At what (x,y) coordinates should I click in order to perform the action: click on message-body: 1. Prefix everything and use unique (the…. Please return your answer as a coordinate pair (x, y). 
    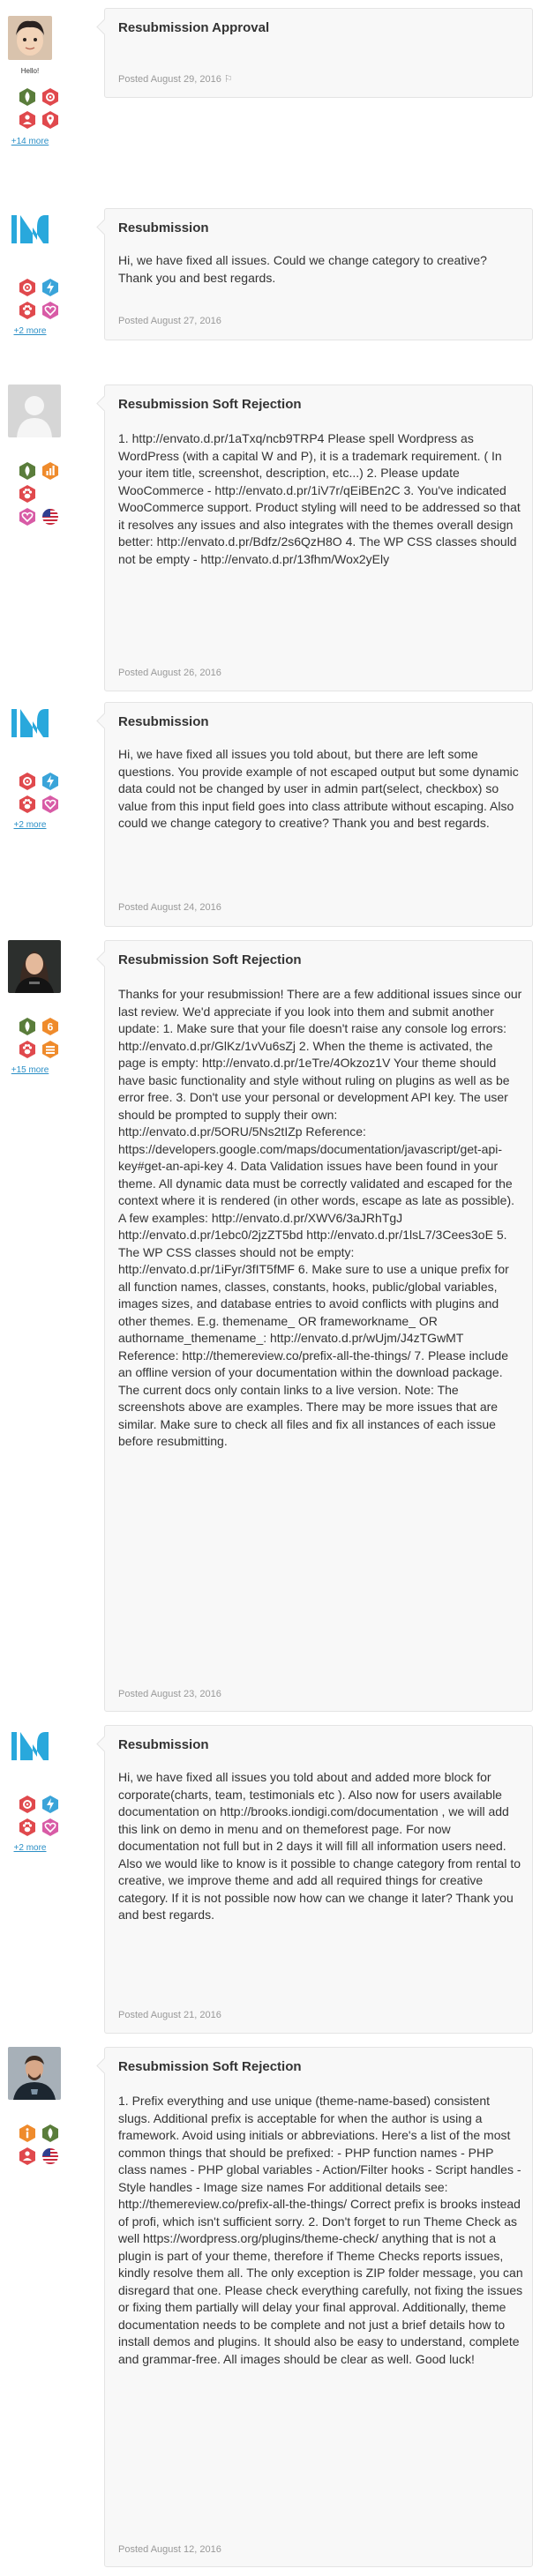
    Looking at the image, I should click on (320, 2230).